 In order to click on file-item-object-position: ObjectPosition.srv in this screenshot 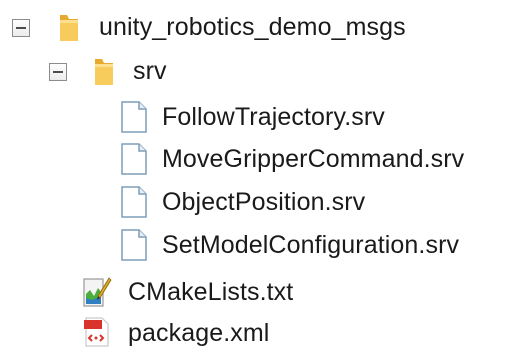, I will do `click(260, 202)`.